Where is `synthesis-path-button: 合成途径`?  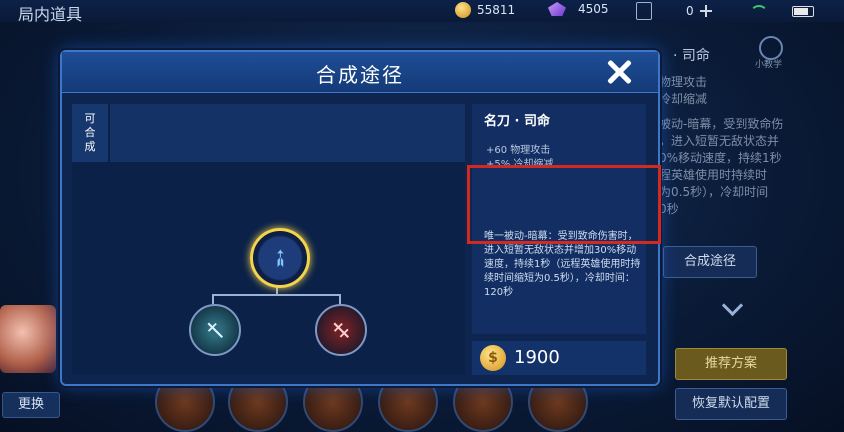
synthesis-path-button: 合成途径 is located at coordinates (710, 262).